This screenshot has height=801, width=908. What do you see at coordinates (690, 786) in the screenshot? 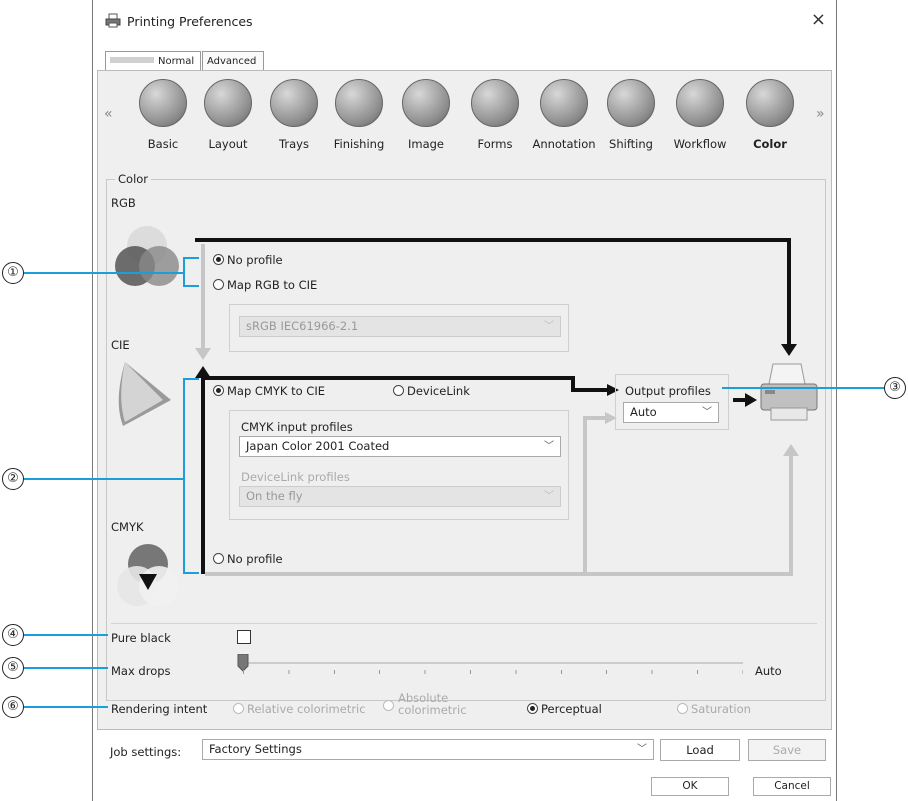
I see `ok-button: OK` at bounding box center [690, 786].